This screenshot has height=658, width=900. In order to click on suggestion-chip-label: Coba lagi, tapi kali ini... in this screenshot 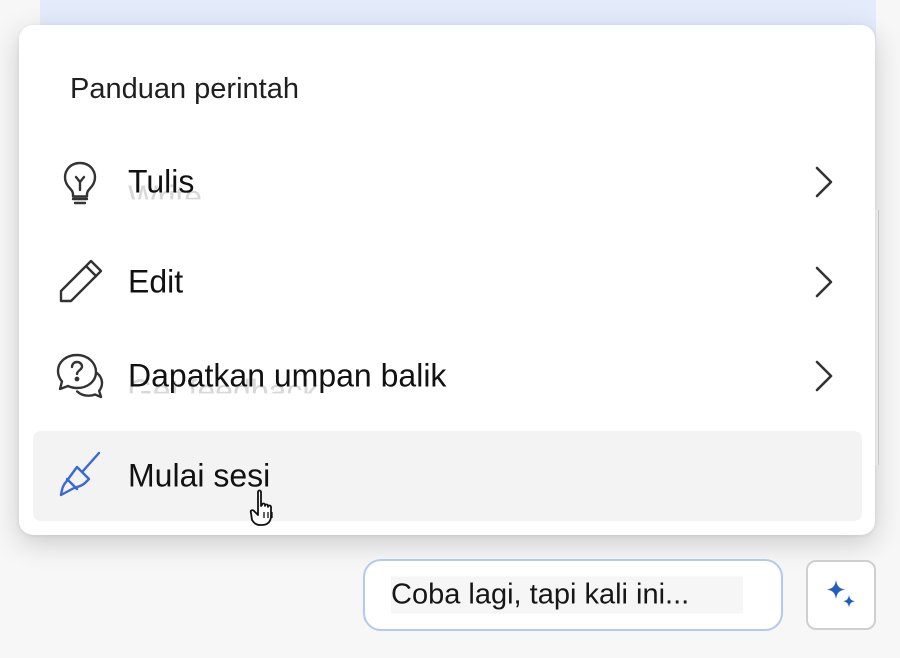, I will do `click(567, 595)`.